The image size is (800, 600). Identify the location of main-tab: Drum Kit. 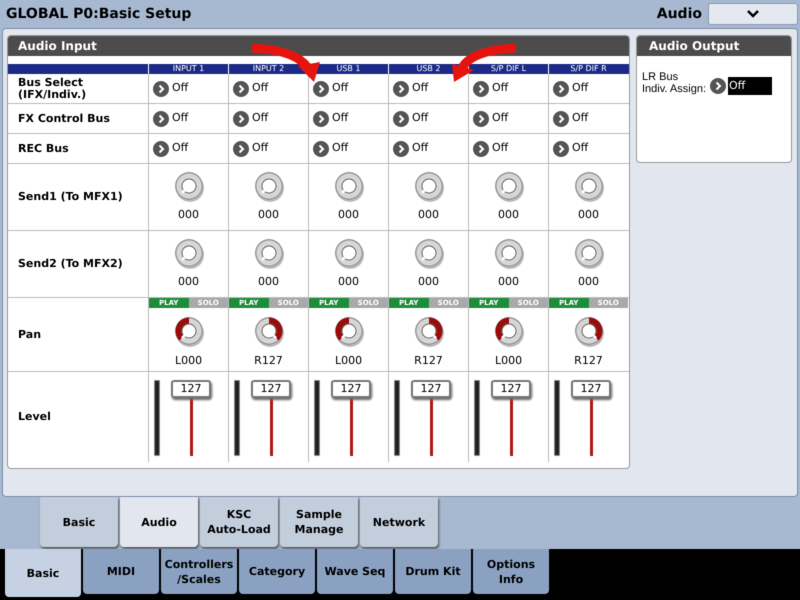
(433, 571).